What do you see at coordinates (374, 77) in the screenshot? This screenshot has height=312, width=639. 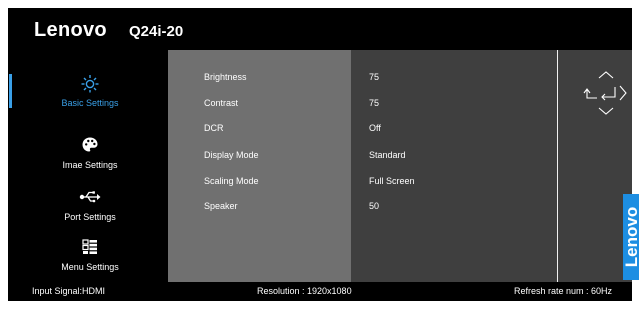 I see `setting-value-brightness: 75` at bounding box center [374, 77].